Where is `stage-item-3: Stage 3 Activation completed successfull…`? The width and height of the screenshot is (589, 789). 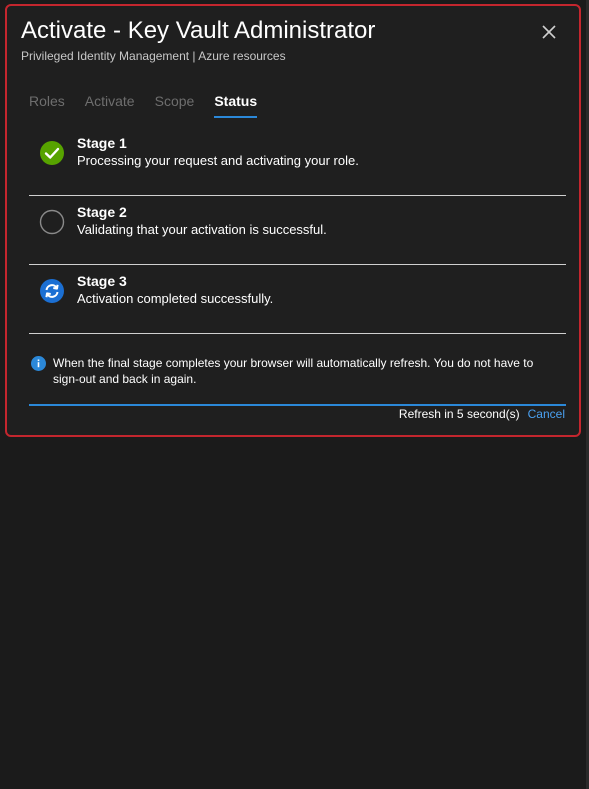
stage-item-3: Stage 3 Activation completed successfull… is located at coordinates (297, 300).